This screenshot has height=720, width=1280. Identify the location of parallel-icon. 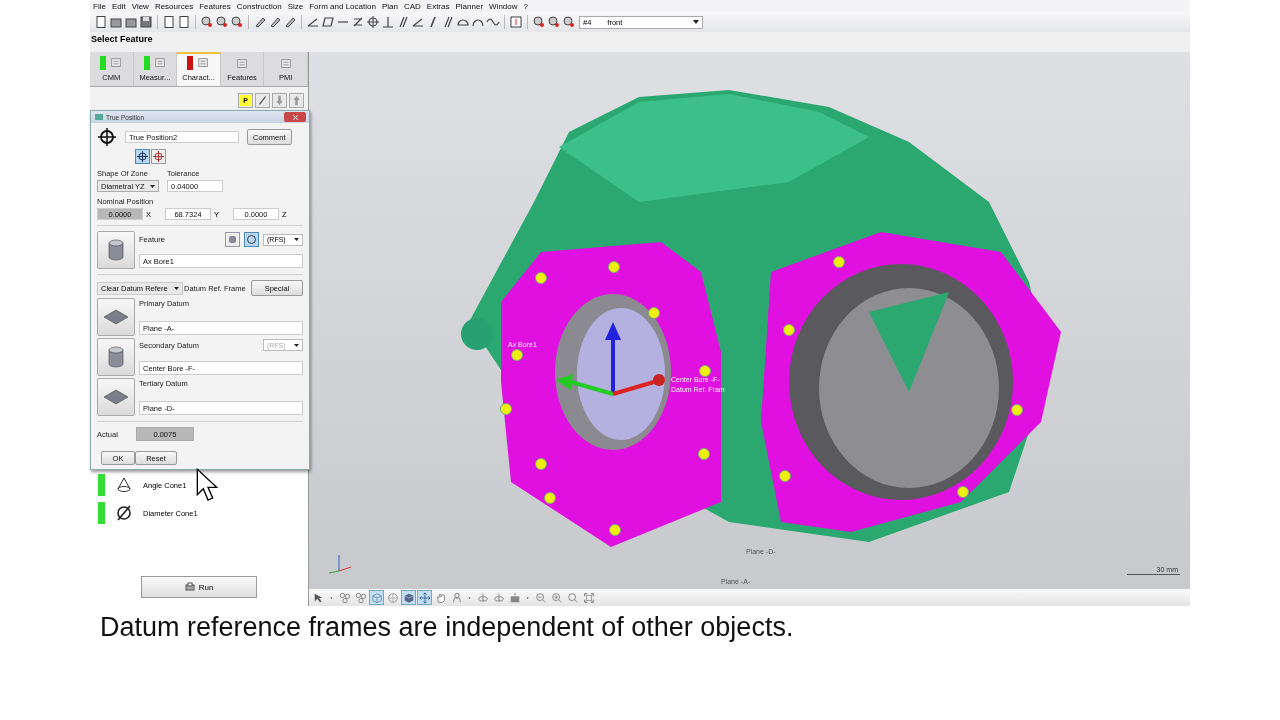
(403, 22).